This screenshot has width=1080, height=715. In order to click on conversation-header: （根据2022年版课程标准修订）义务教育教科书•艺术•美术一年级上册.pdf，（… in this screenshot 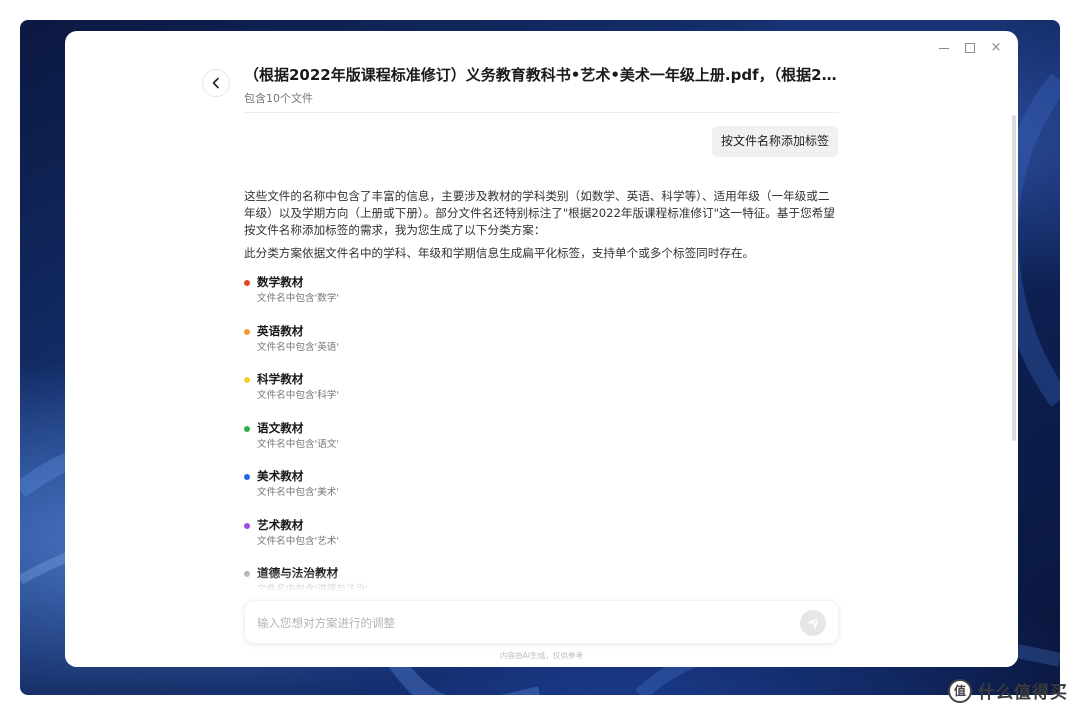, I will do `click(541, 85)`.